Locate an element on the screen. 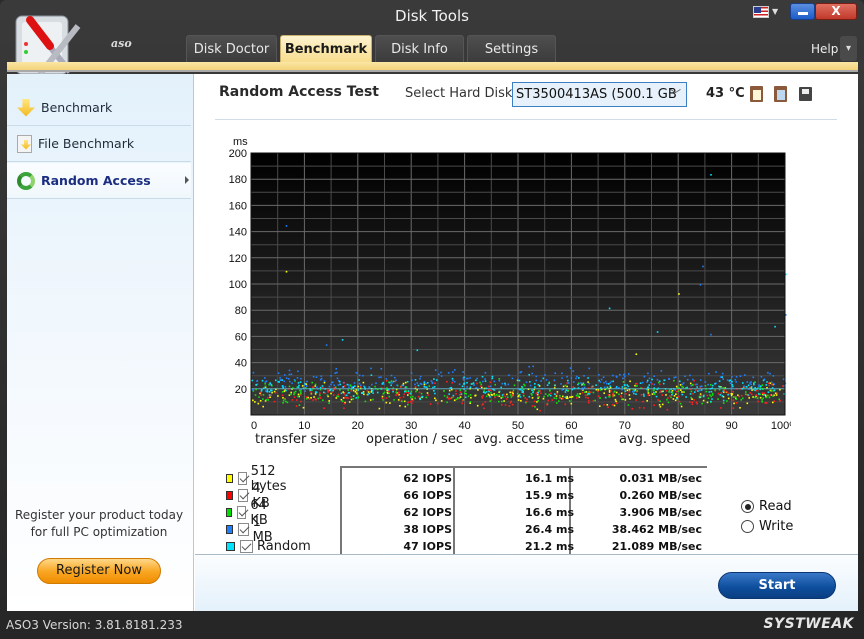 Image resolution: width=864 pixels, height=639 pixels. result-iops: 38 IOPS is located at coordinates (427, 529).